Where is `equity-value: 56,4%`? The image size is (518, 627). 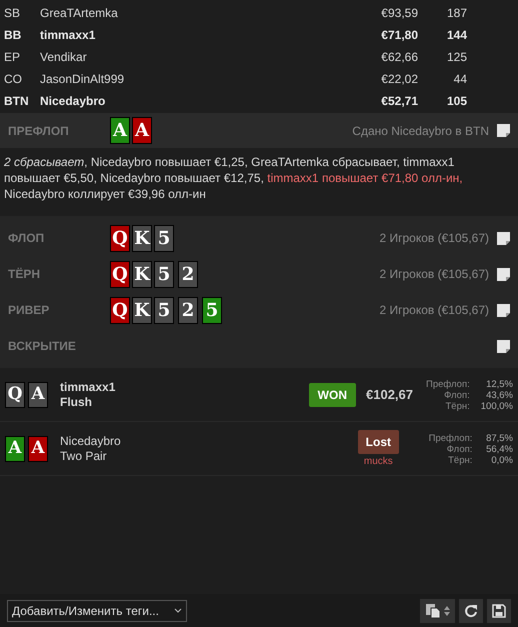
equity-value: 56,4% is located at coordinates (499, 449).